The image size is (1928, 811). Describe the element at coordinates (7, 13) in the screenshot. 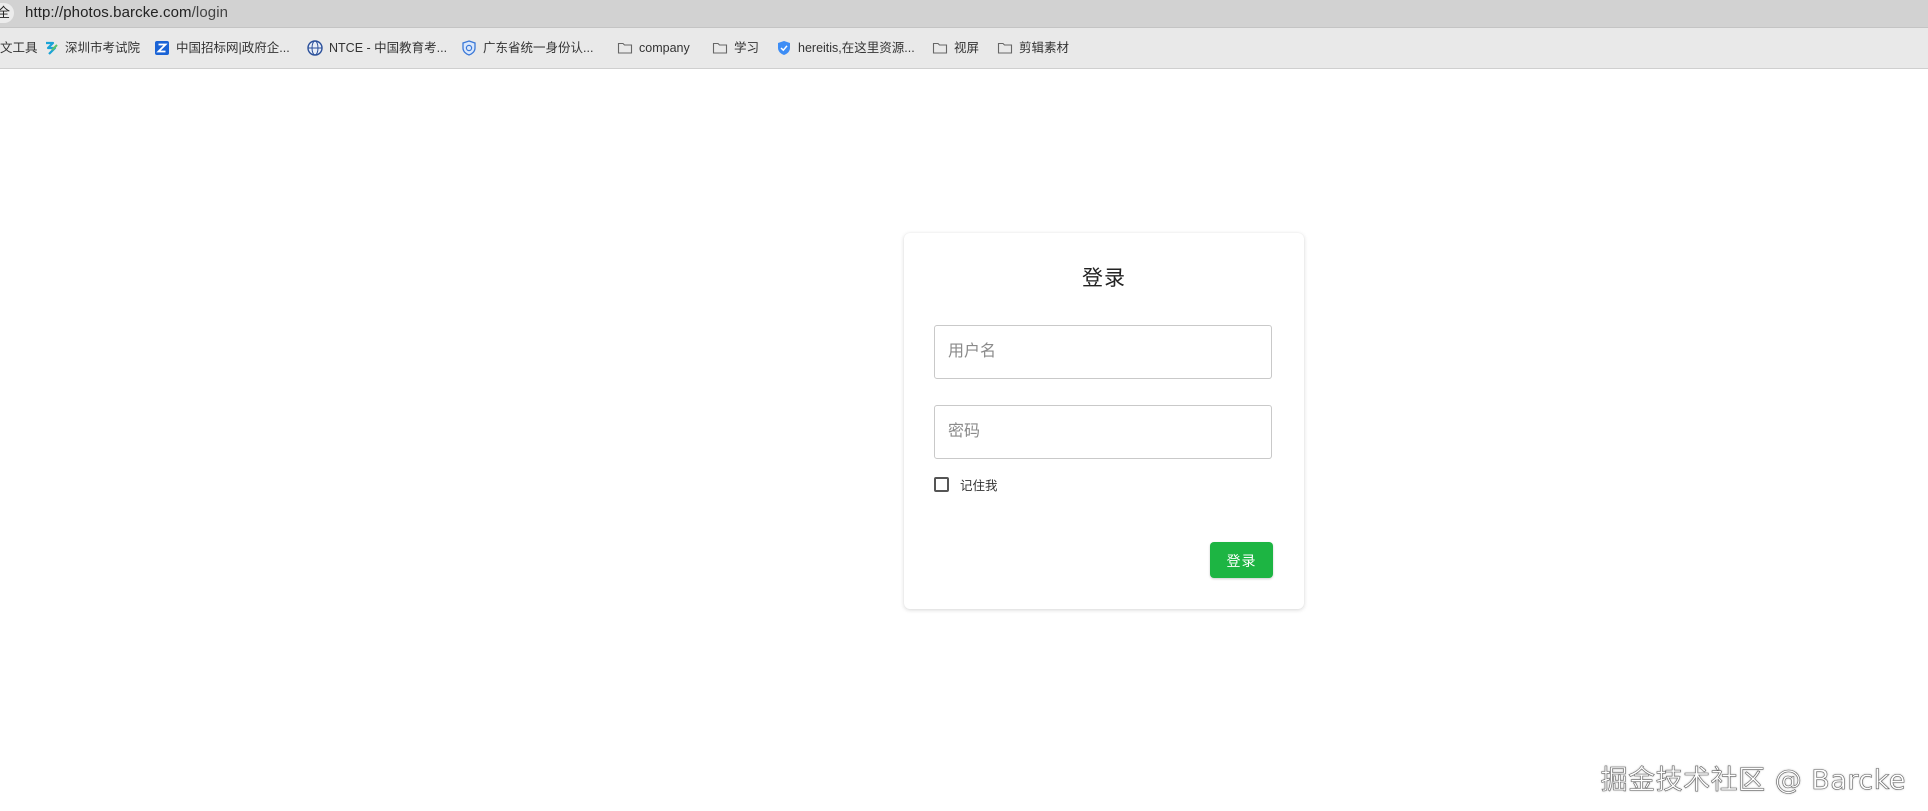

I see `site-info-badge: 全` at that location.